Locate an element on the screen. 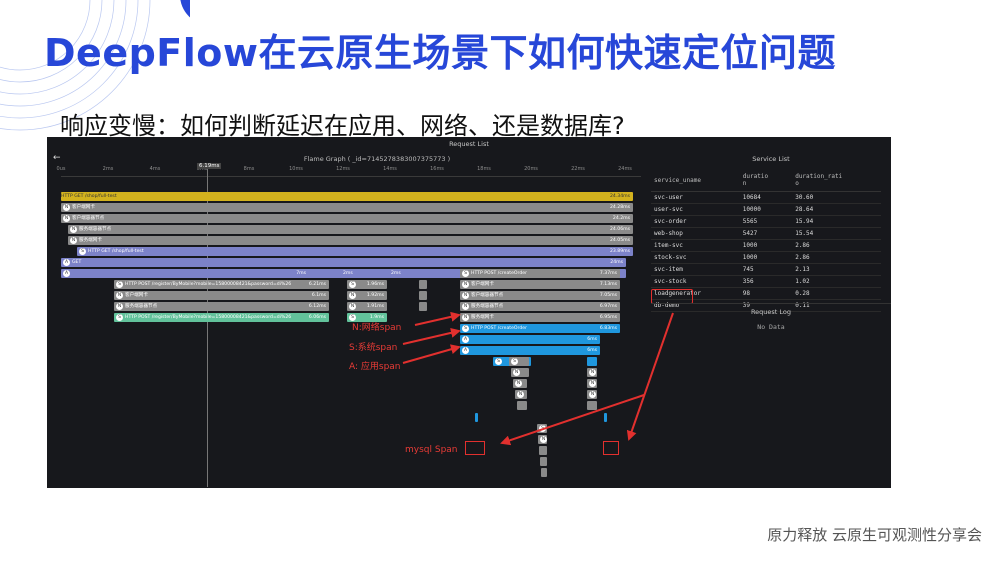 The image size is (1000, 563). span-bar: N 客户端网卡 7.13ms is located at coordinates (540, 284).